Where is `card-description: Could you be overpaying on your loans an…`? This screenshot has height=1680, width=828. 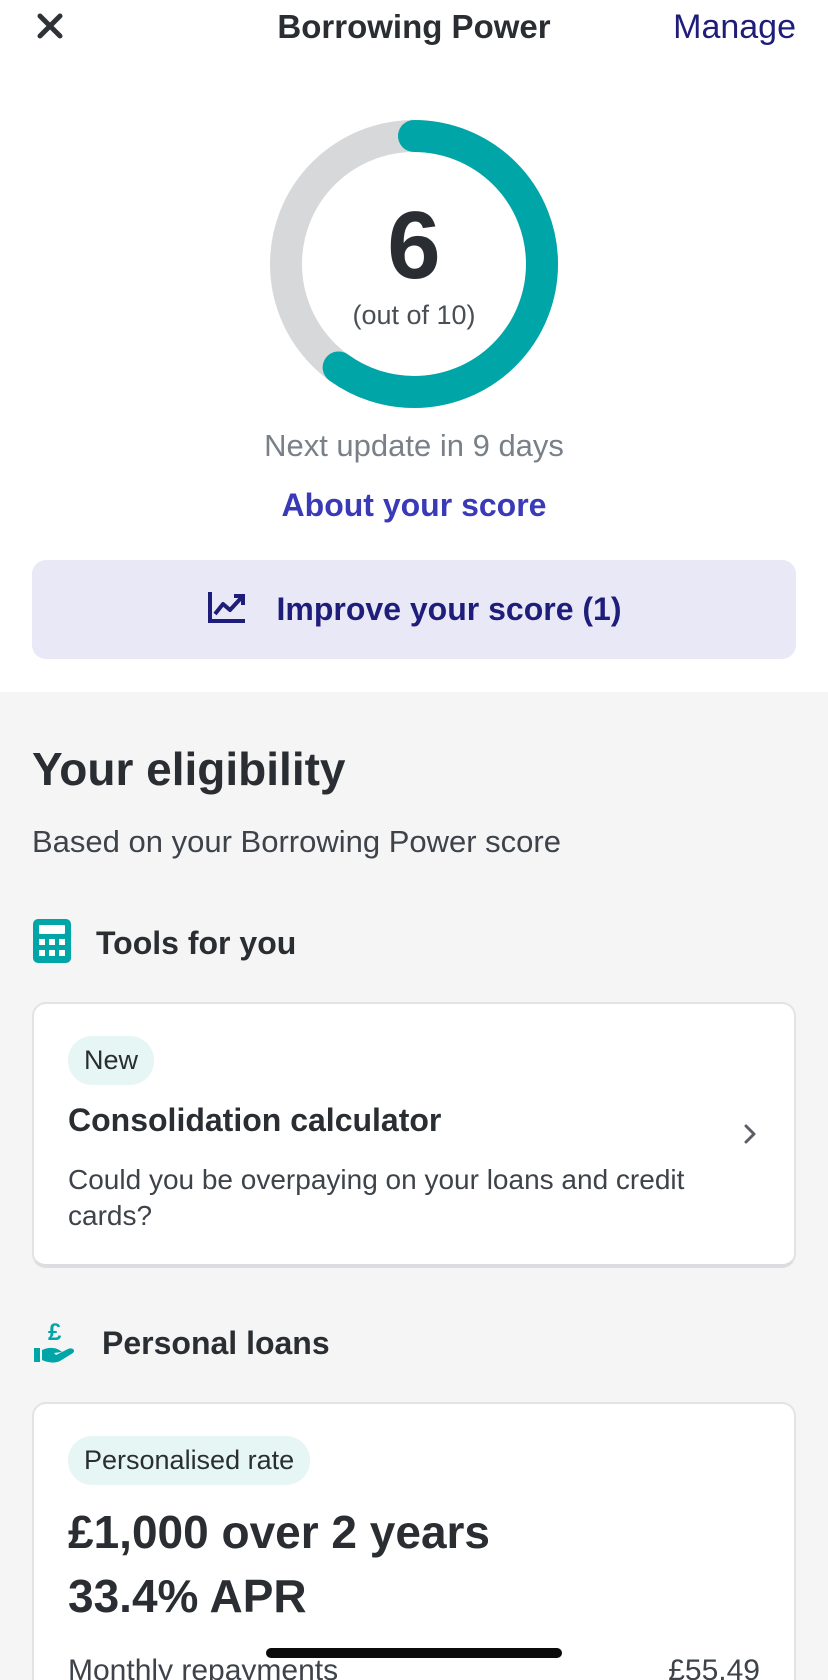
card-description: Could you be overpaying on your loans an… is located at coordinates (376, 1197).